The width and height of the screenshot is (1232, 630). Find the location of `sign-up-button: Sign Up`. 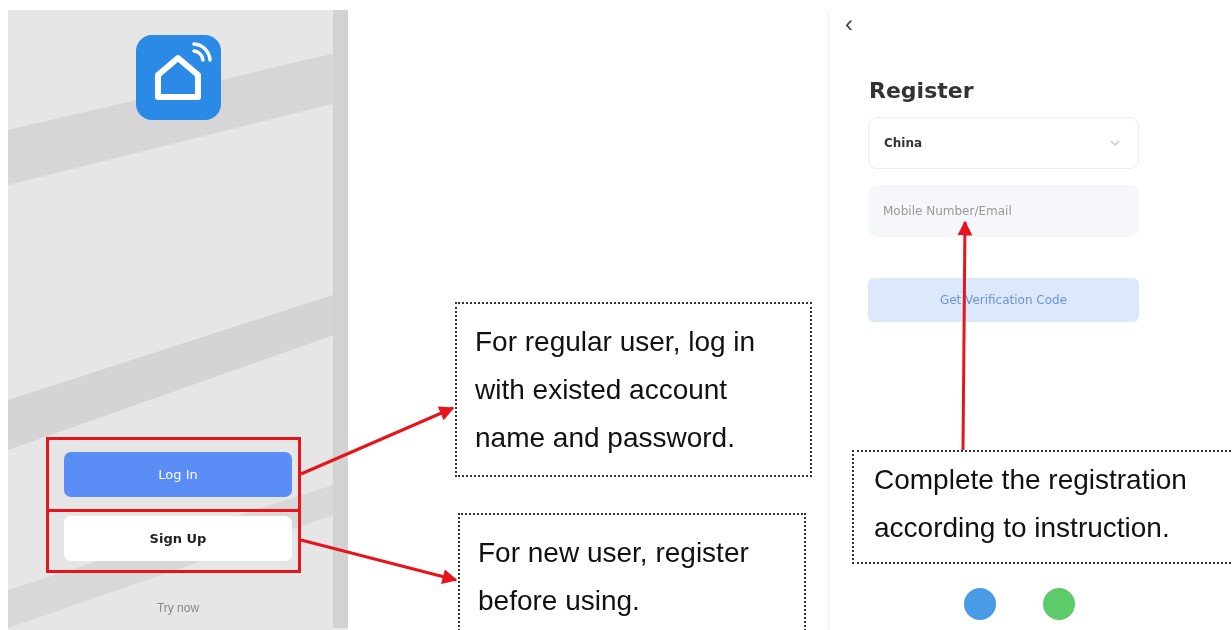

sign-up-button: Sign Up is located at coordinates (178, 538).